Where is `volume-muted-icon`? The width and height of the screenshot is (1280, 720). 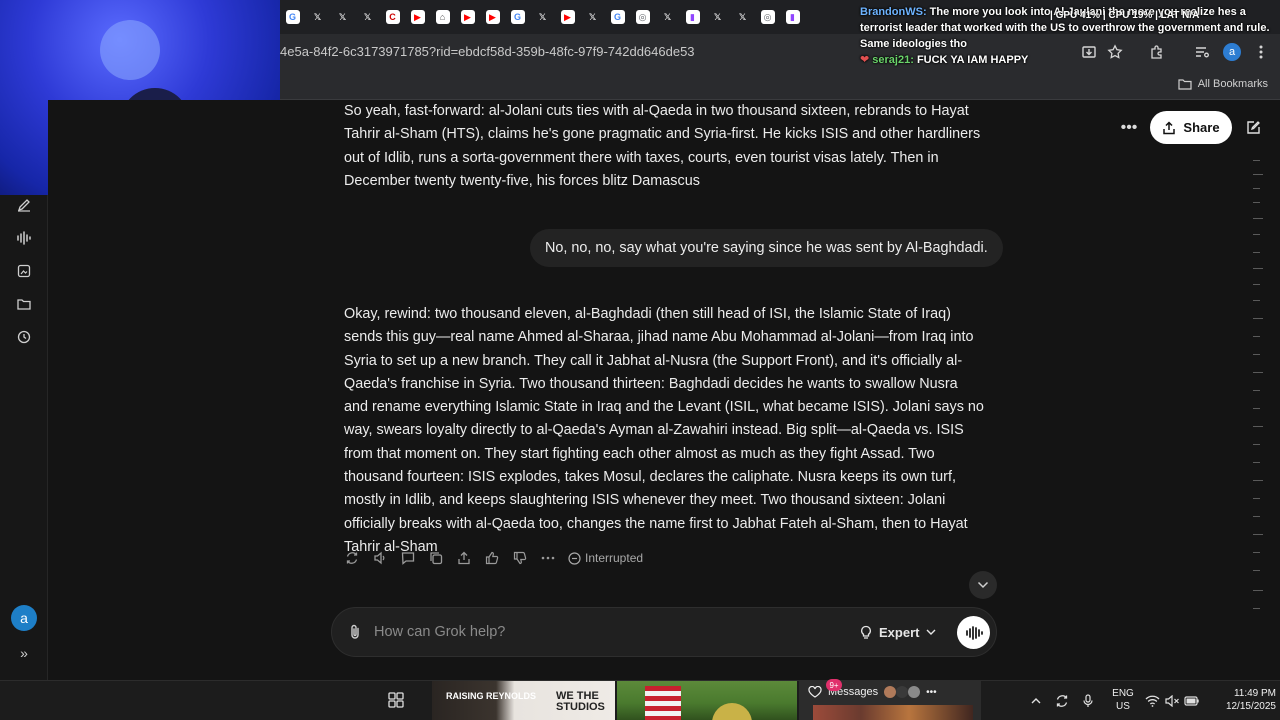 volume-muted-icon is located at coordinates (1172, 701).